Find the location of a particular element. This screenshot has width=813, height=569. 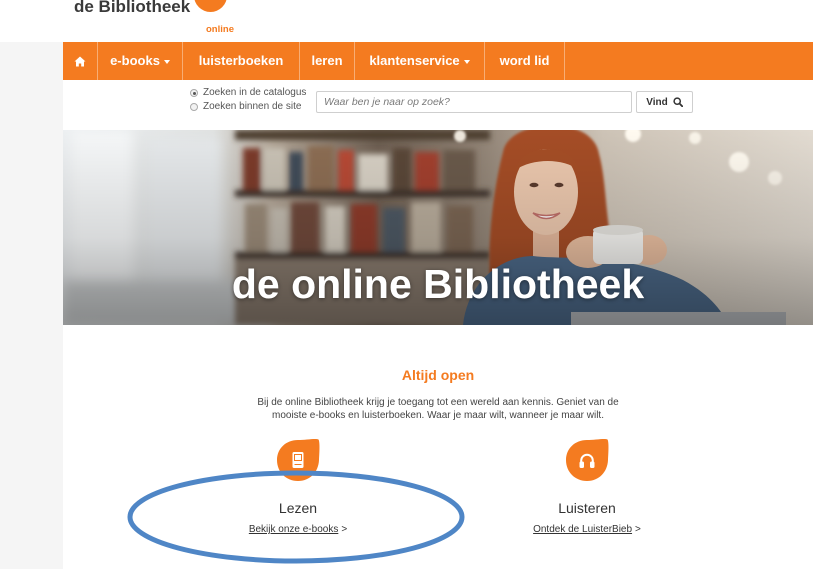

feature-link-e-books: Bekijk onze e-books > is located at coordinates (298, 530).